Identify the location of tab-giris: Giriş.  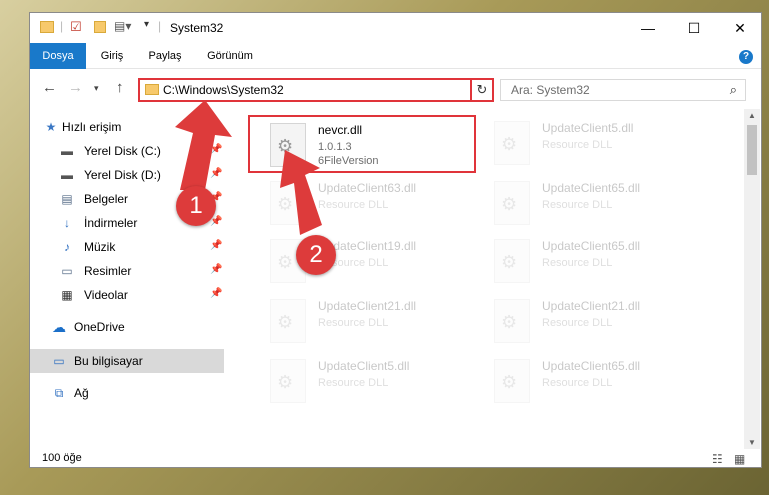
(112, 56).